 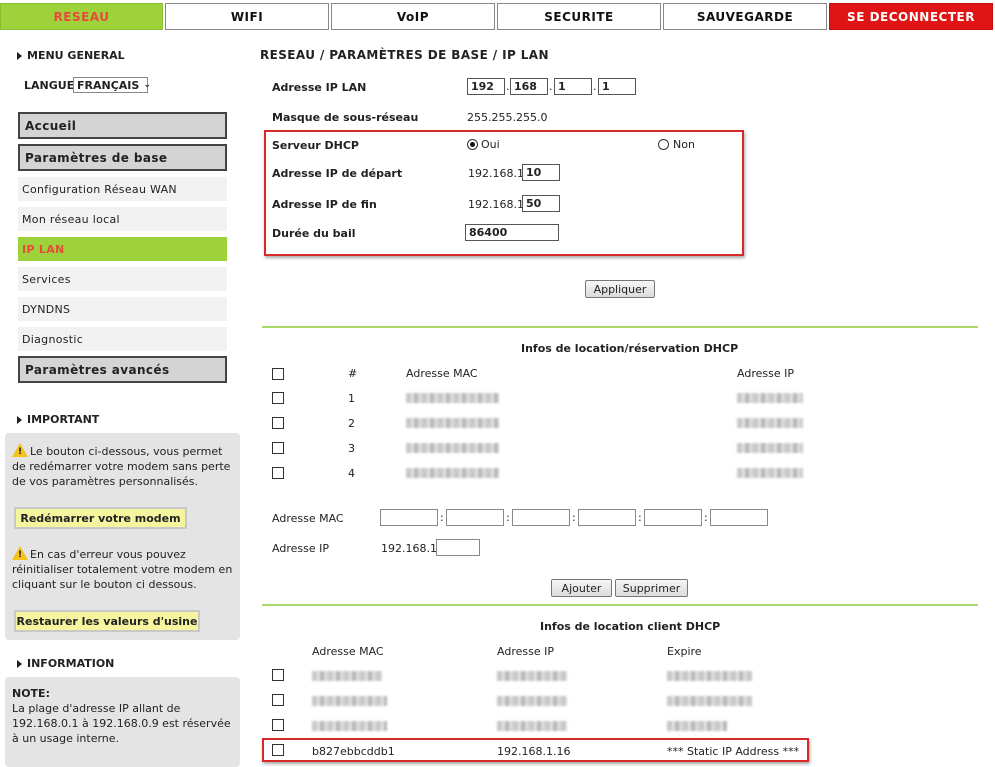 I want to click on langue-label: LANGUE, so click(x=49, y=85).